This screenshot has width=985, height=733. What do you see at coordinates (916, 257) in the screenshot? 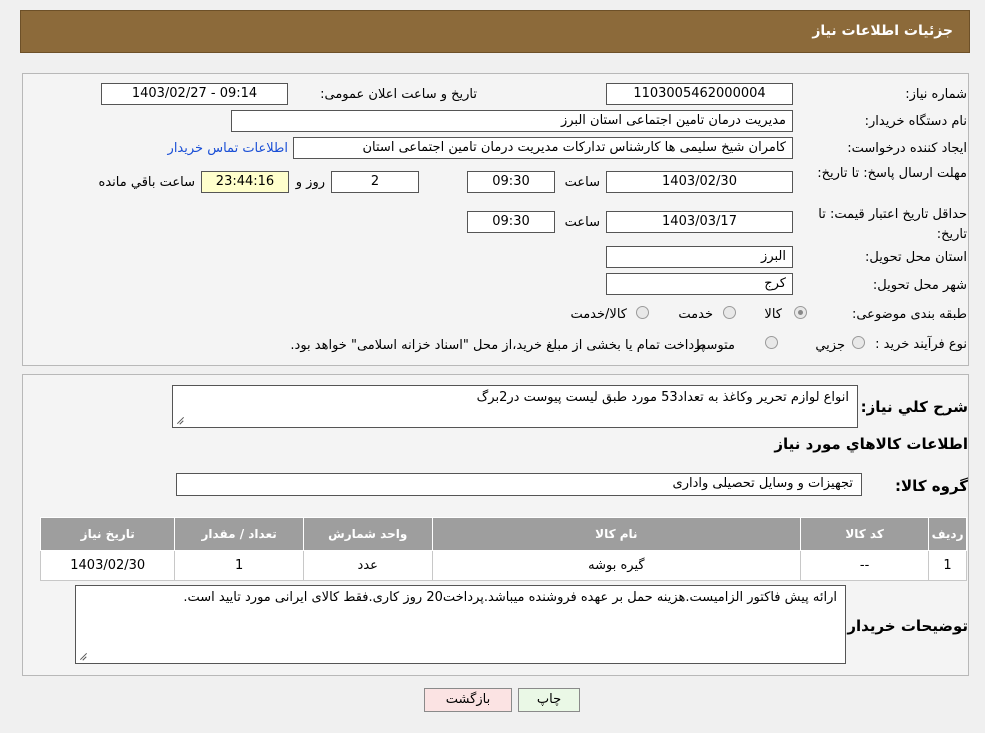
I see `province-label: استان محل تحویل:` at bounding box center [916, 257].